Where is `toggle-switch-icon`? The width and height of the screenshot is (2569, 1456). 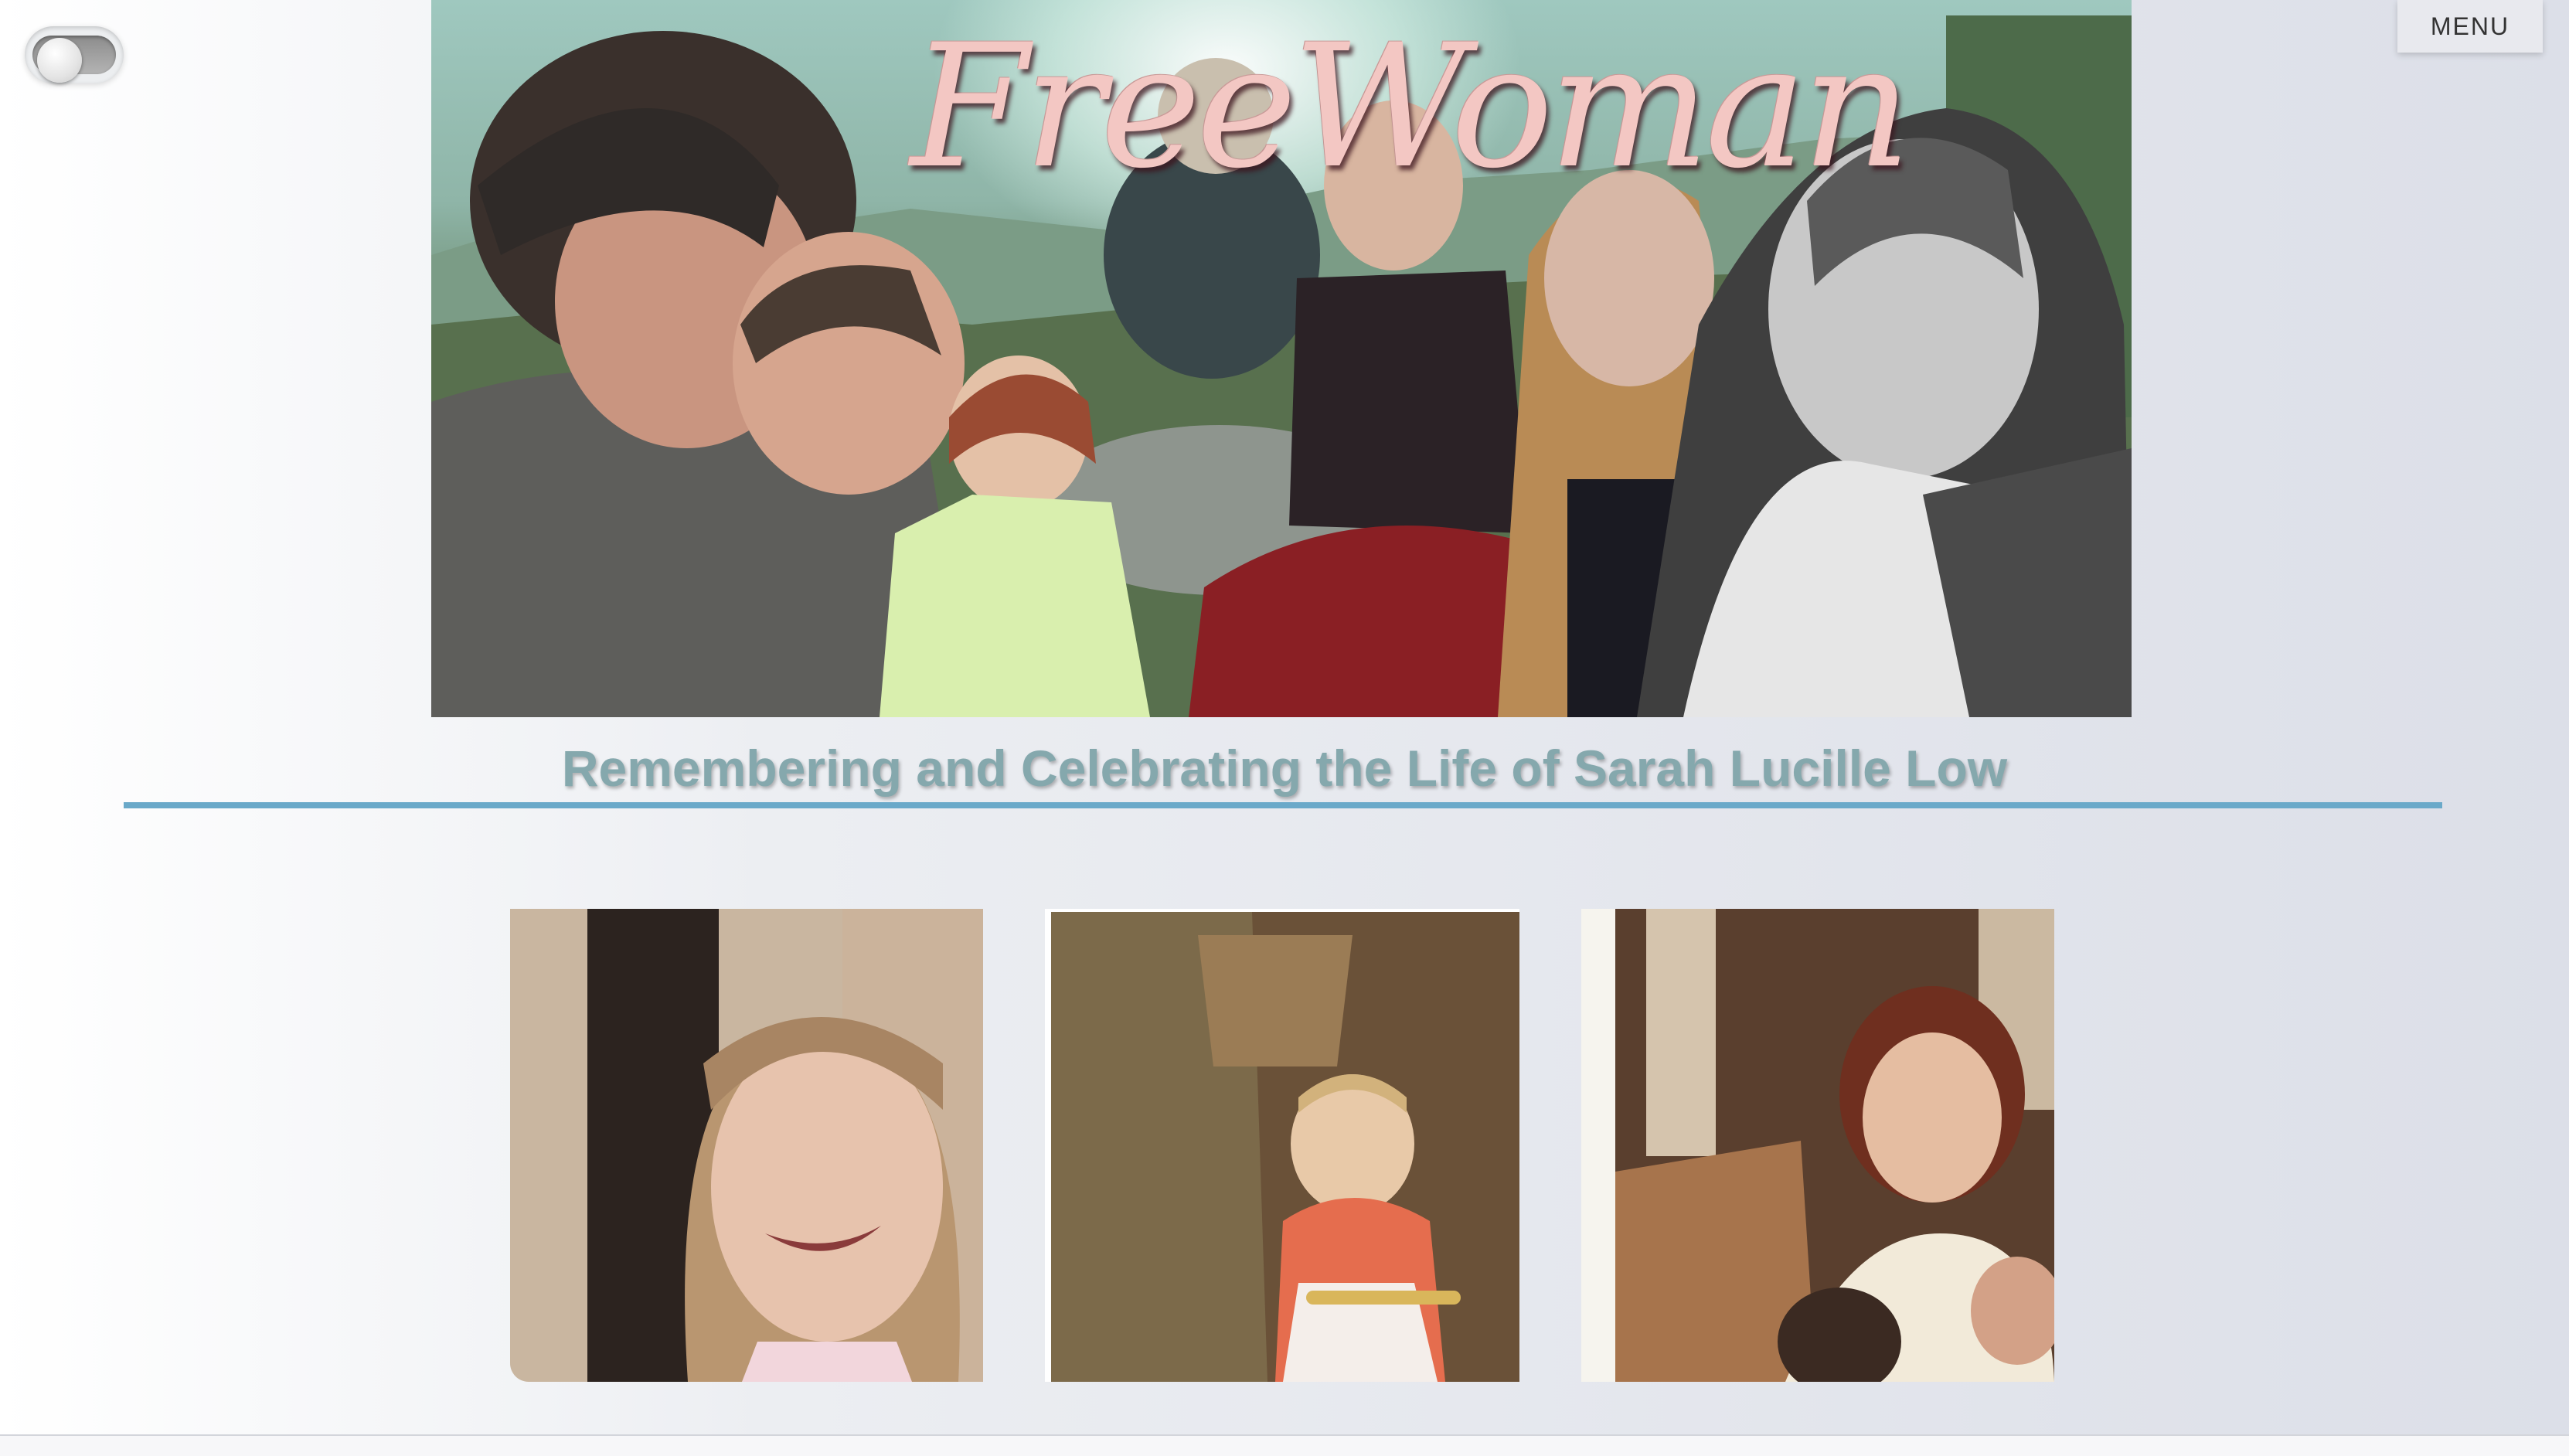 toggle-switch-icon is located at coordinates (60, 60).